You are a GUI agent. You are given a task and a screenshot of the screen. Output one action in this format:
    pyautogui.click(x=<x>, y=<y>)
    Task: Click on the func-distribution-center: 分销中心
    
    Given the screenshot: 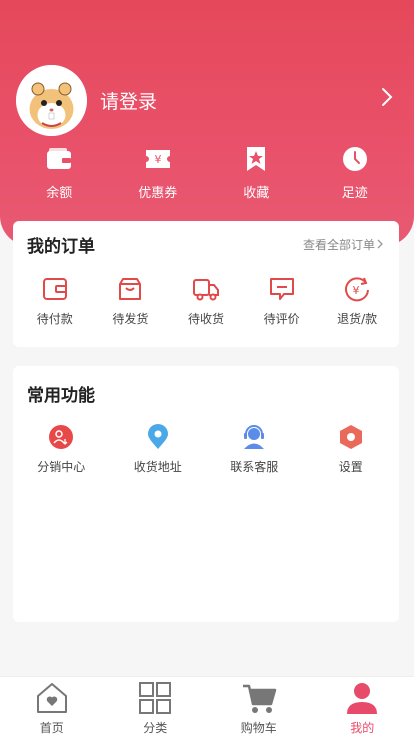 What is the action you would take?
    pyautogui.click(x=61, y=449)
    